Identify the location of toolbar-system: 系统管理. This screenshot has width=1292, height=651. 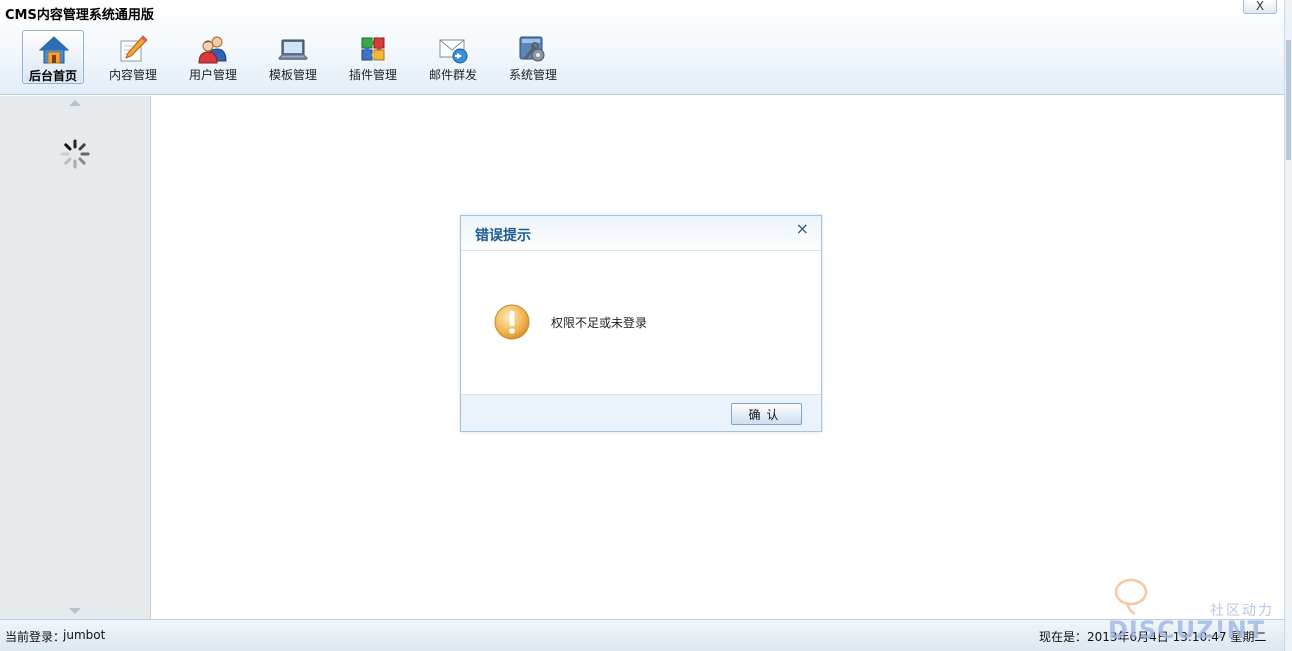
(533, 57).